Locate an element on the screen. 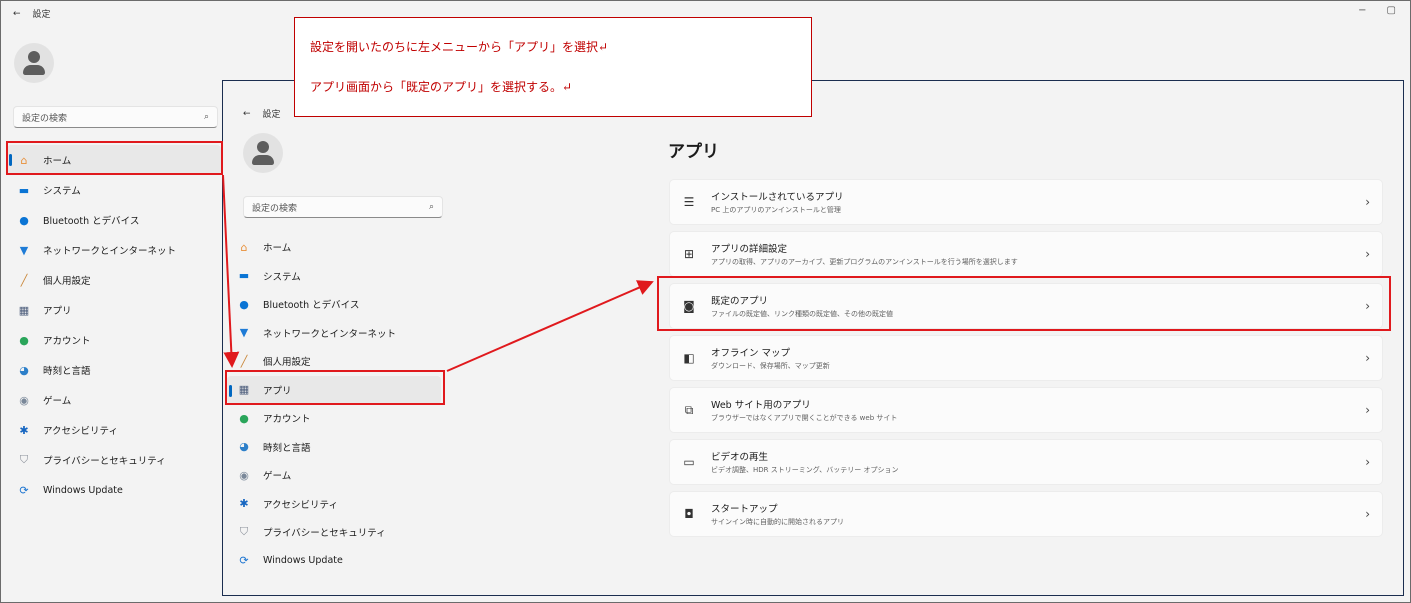 The image size is (1411, 603). arrow-to-default-apps is located at coordinates (550, 326).